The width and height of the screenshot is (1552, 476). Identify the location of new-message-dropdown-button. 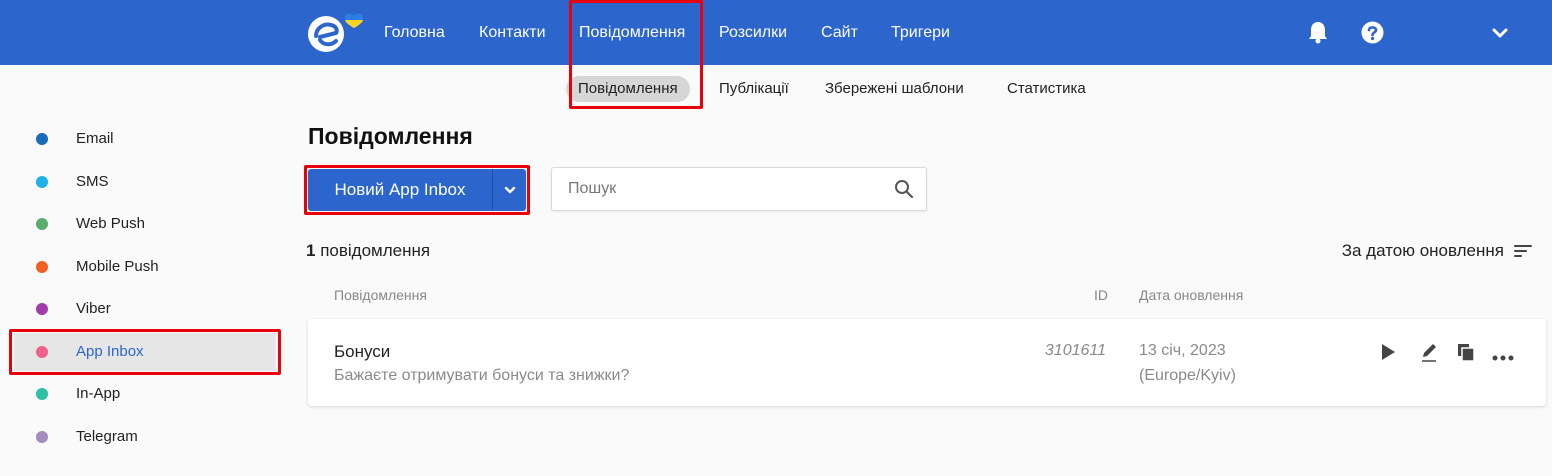
(509, 190).